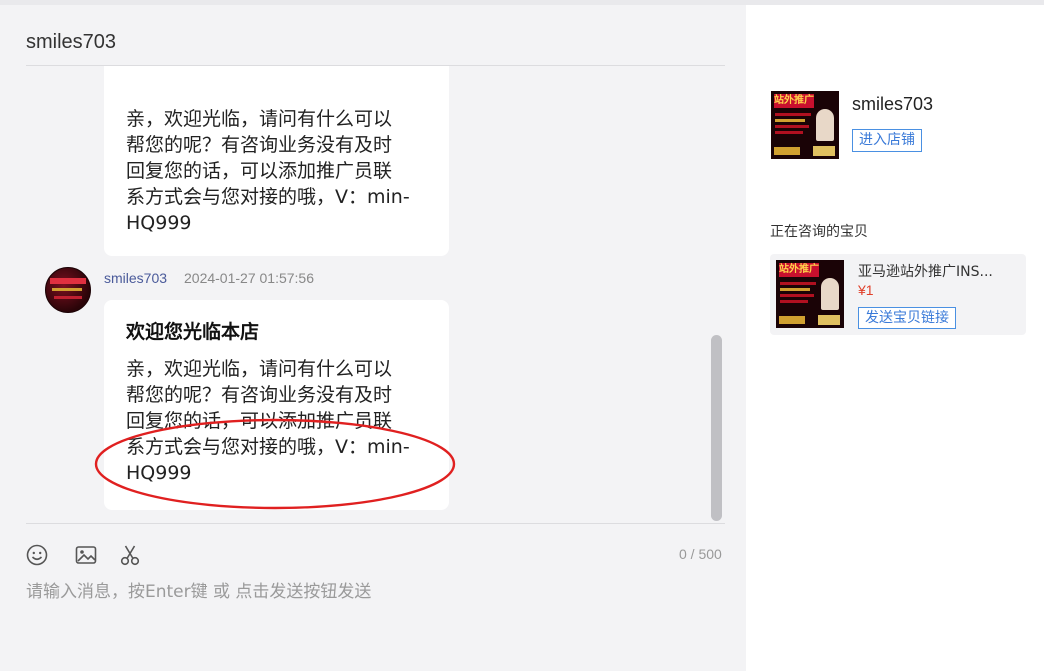 The height and width of the screenshot is (671, 1044). I want to click on emoji-icon, so click(37, 555).